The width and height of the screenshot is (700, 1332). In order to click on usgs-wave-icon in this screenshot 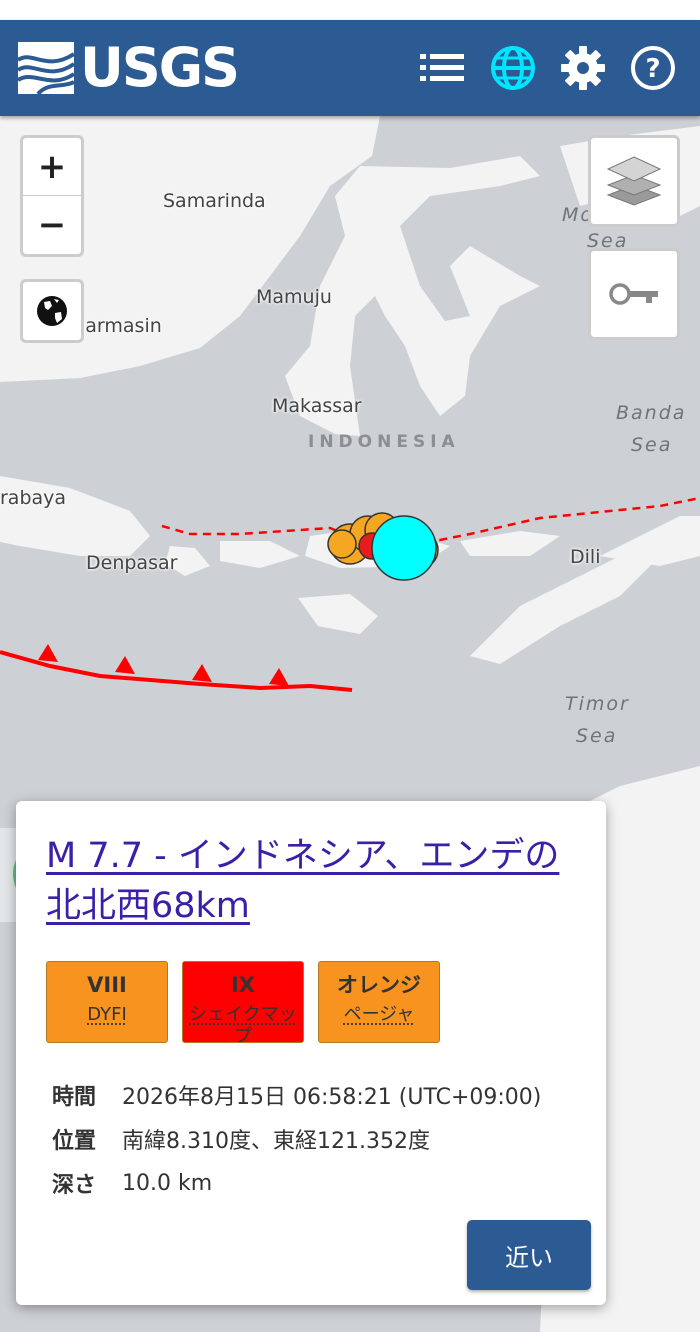, I will do `click(46, 68)`.